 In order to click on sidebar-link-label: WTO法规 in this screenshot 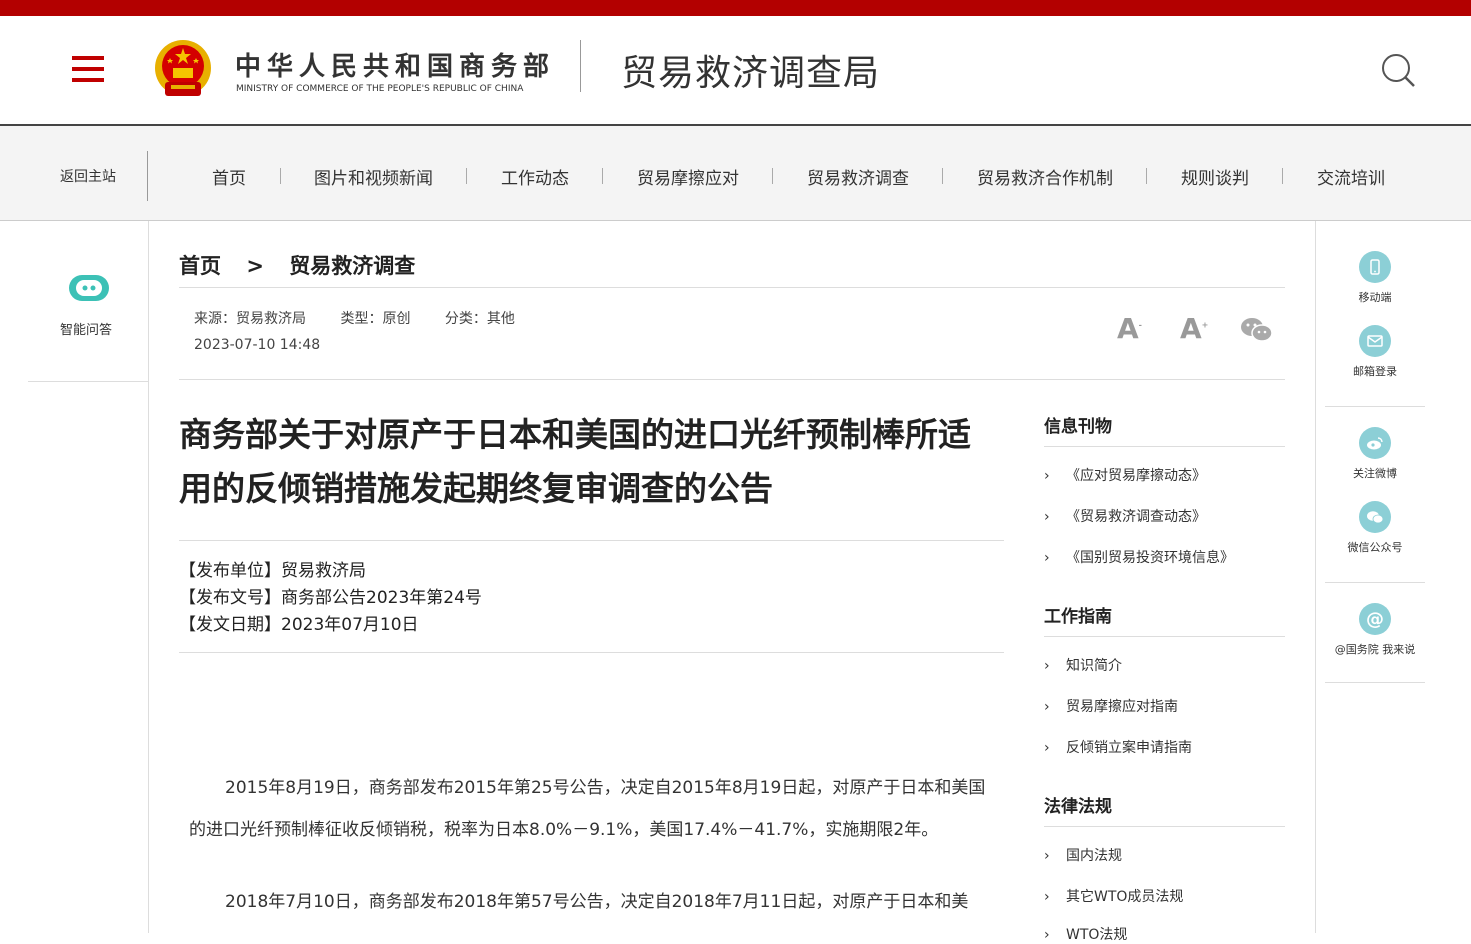, I will do `click(1097, 935)`.